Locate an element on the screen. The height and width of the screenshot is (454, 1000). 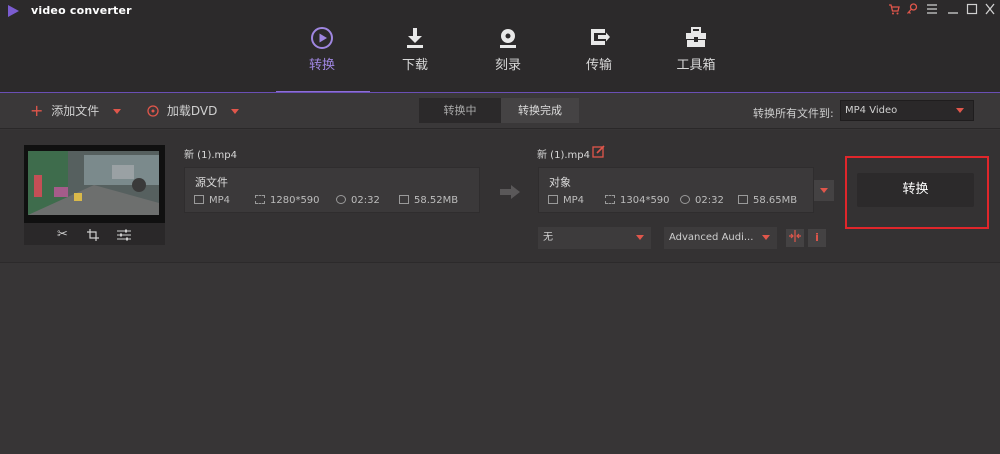
subtitle-select: 无 is located at coordinates (594, 238).